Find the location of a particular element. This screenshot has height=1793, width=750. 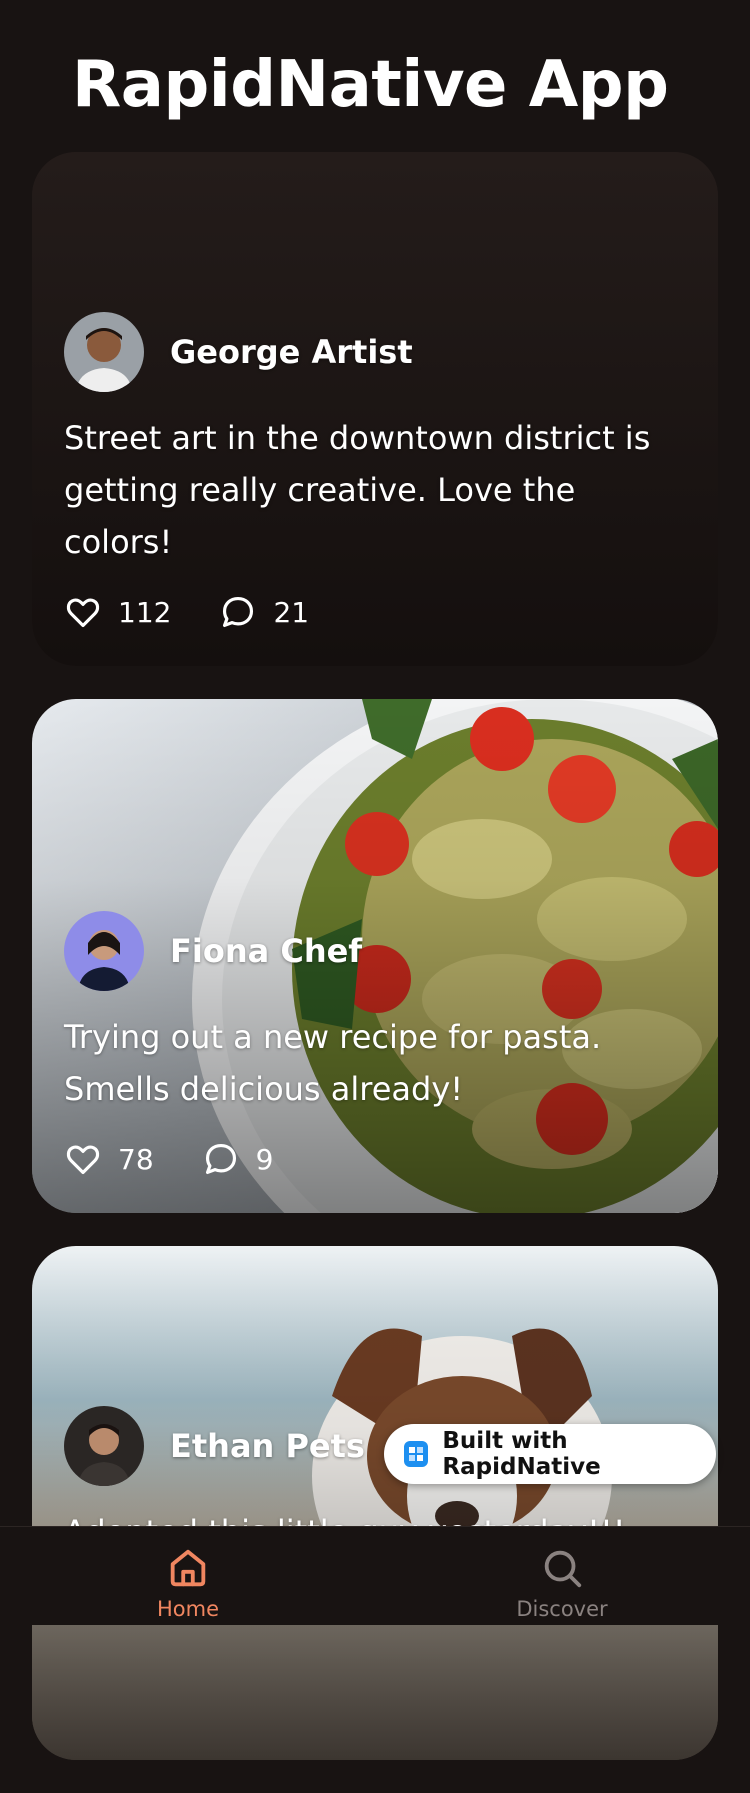

tab-home: Home is located at coordinates (188, 1576).